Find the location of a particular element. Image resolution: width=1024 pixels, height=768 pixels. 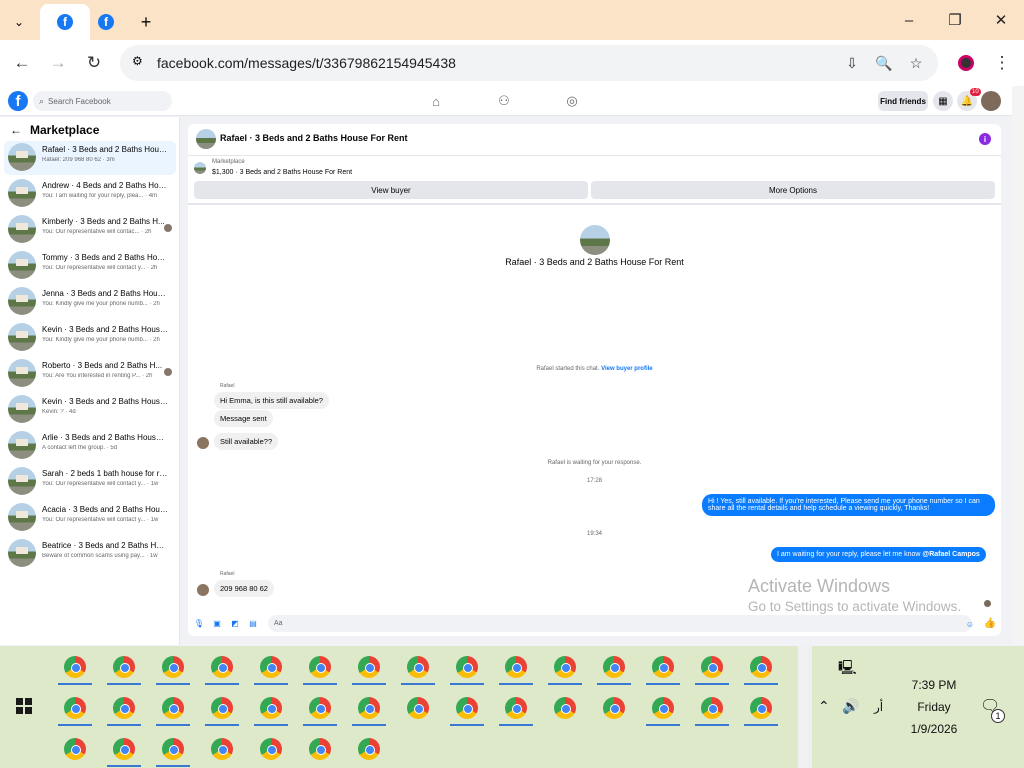

bookmark-star-icon: ☆ is located at coordinates (916, 63).